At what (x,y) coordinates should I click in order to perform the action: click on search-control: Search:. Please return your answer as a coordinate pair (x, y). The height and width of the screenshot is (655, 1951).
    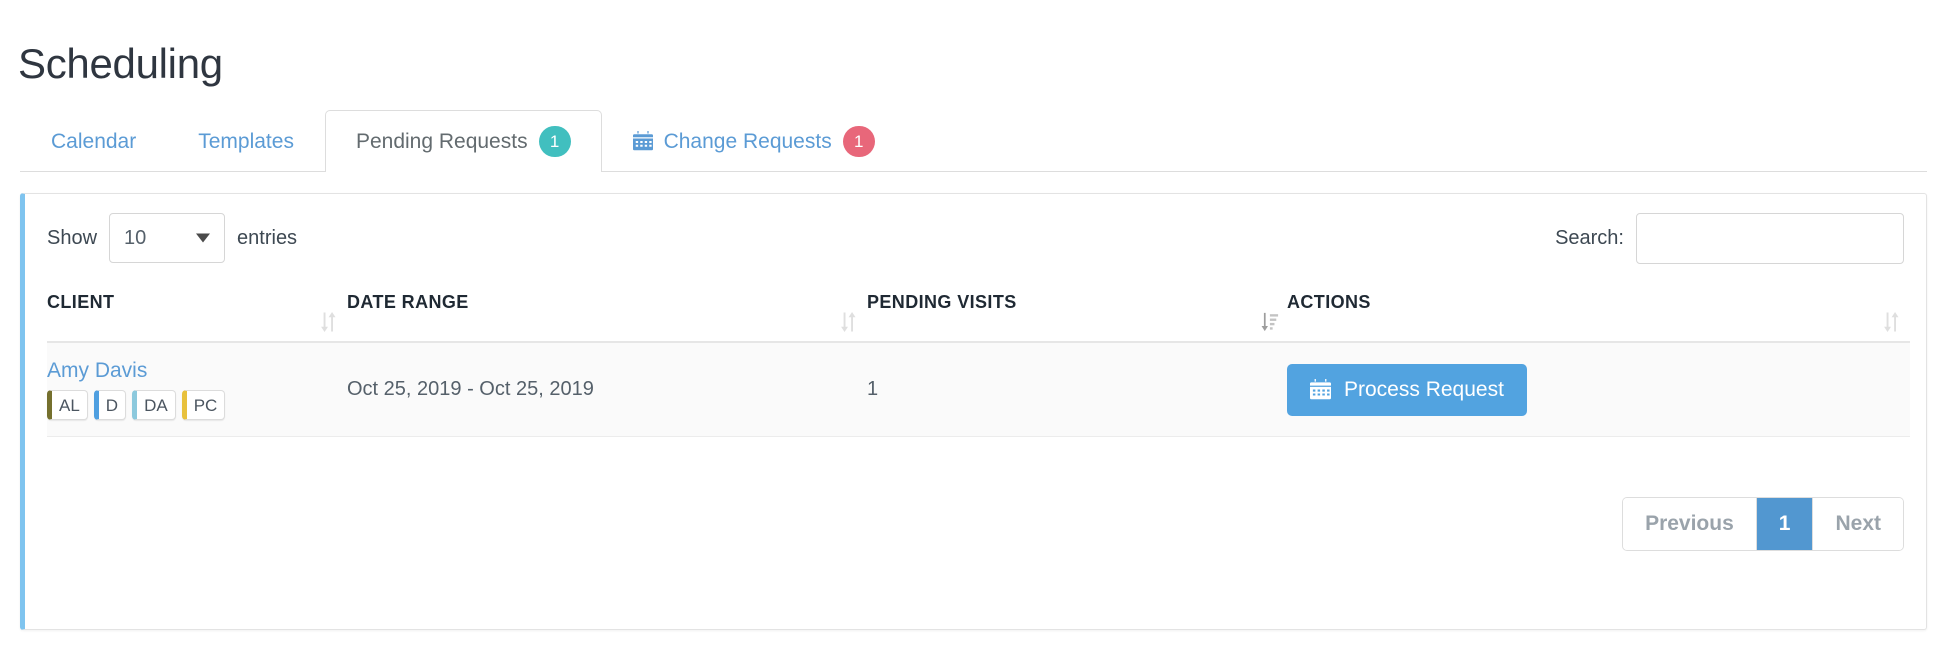
    Looking at the image, I should click on (1729, 238).